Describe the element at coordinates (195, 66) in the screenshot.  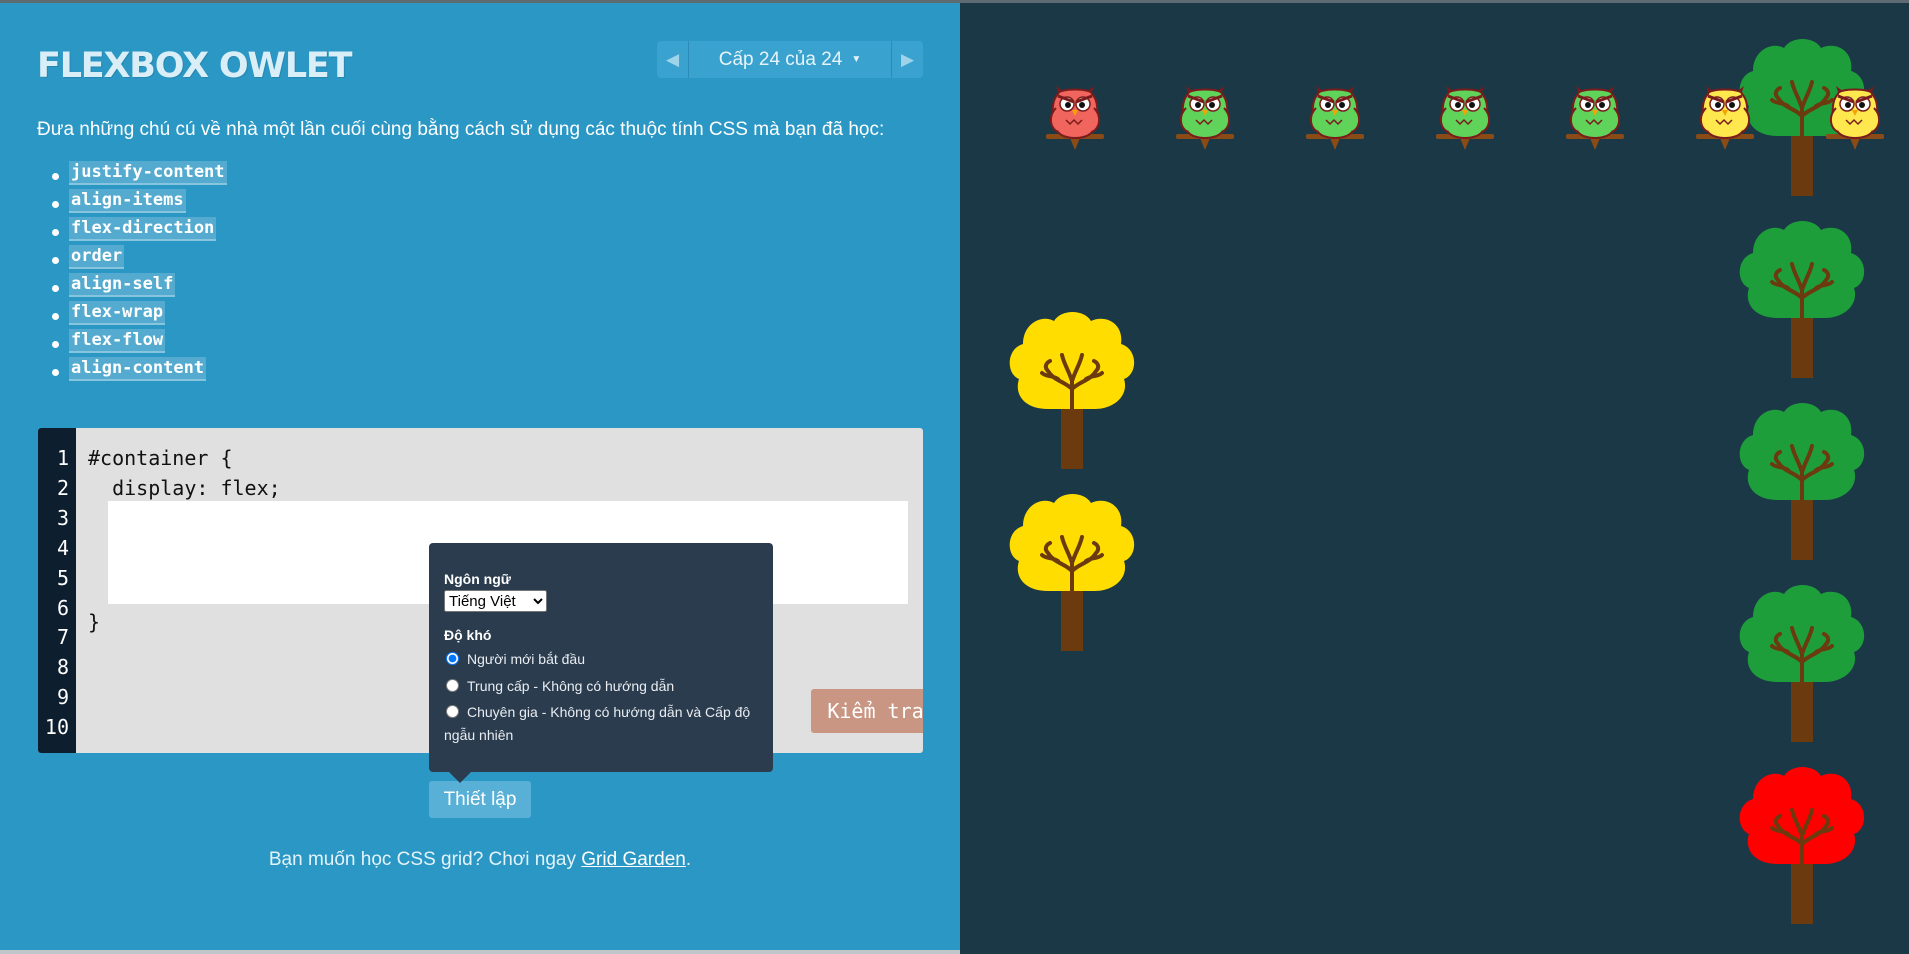
I see `game-title: FLEXBOX OWLET` at that location.